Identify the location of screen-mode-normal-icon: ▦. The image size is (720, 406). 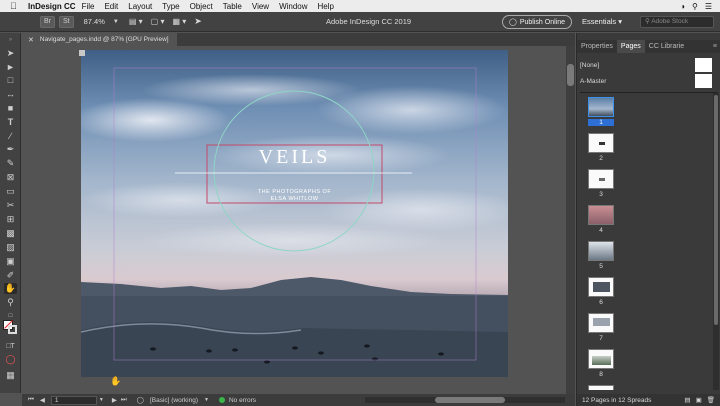
(10, 375).